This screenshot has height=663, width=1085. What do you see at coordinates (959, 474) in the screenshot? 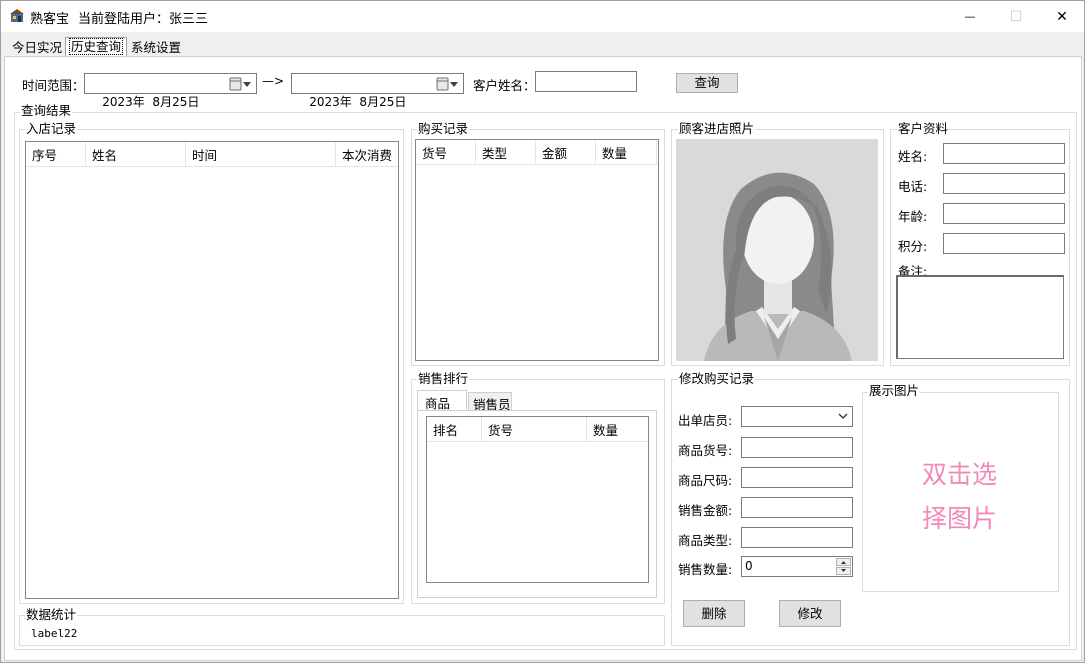
I see `preview-hint-line1: 双击选` at bounding box center [959, 474].